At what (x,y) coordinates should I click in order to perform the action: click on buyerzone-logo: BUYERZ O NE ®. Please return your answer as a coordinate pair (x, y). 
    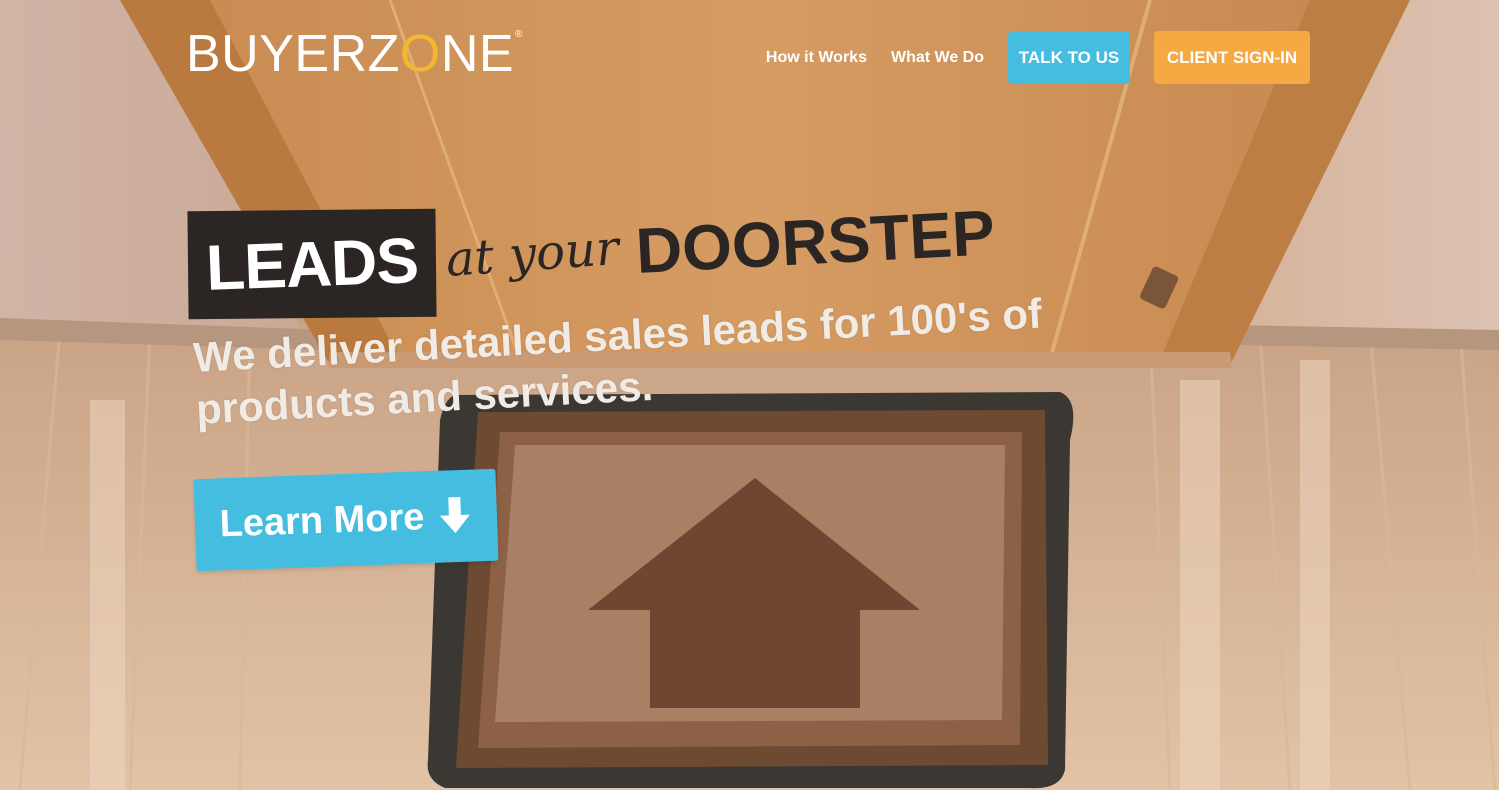
    Looking at the image, I should click on (354, 54).